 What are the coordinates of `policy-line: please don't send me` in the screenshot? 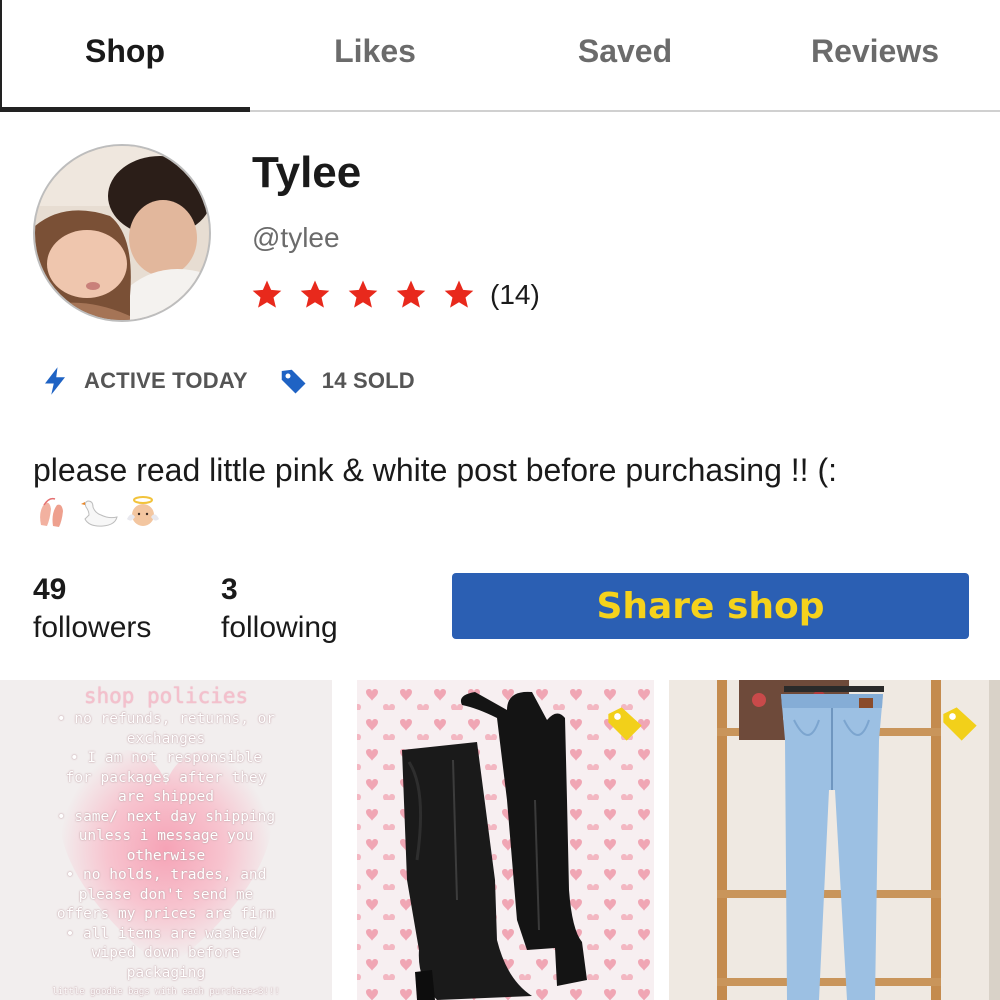 It's located at (166, 894).